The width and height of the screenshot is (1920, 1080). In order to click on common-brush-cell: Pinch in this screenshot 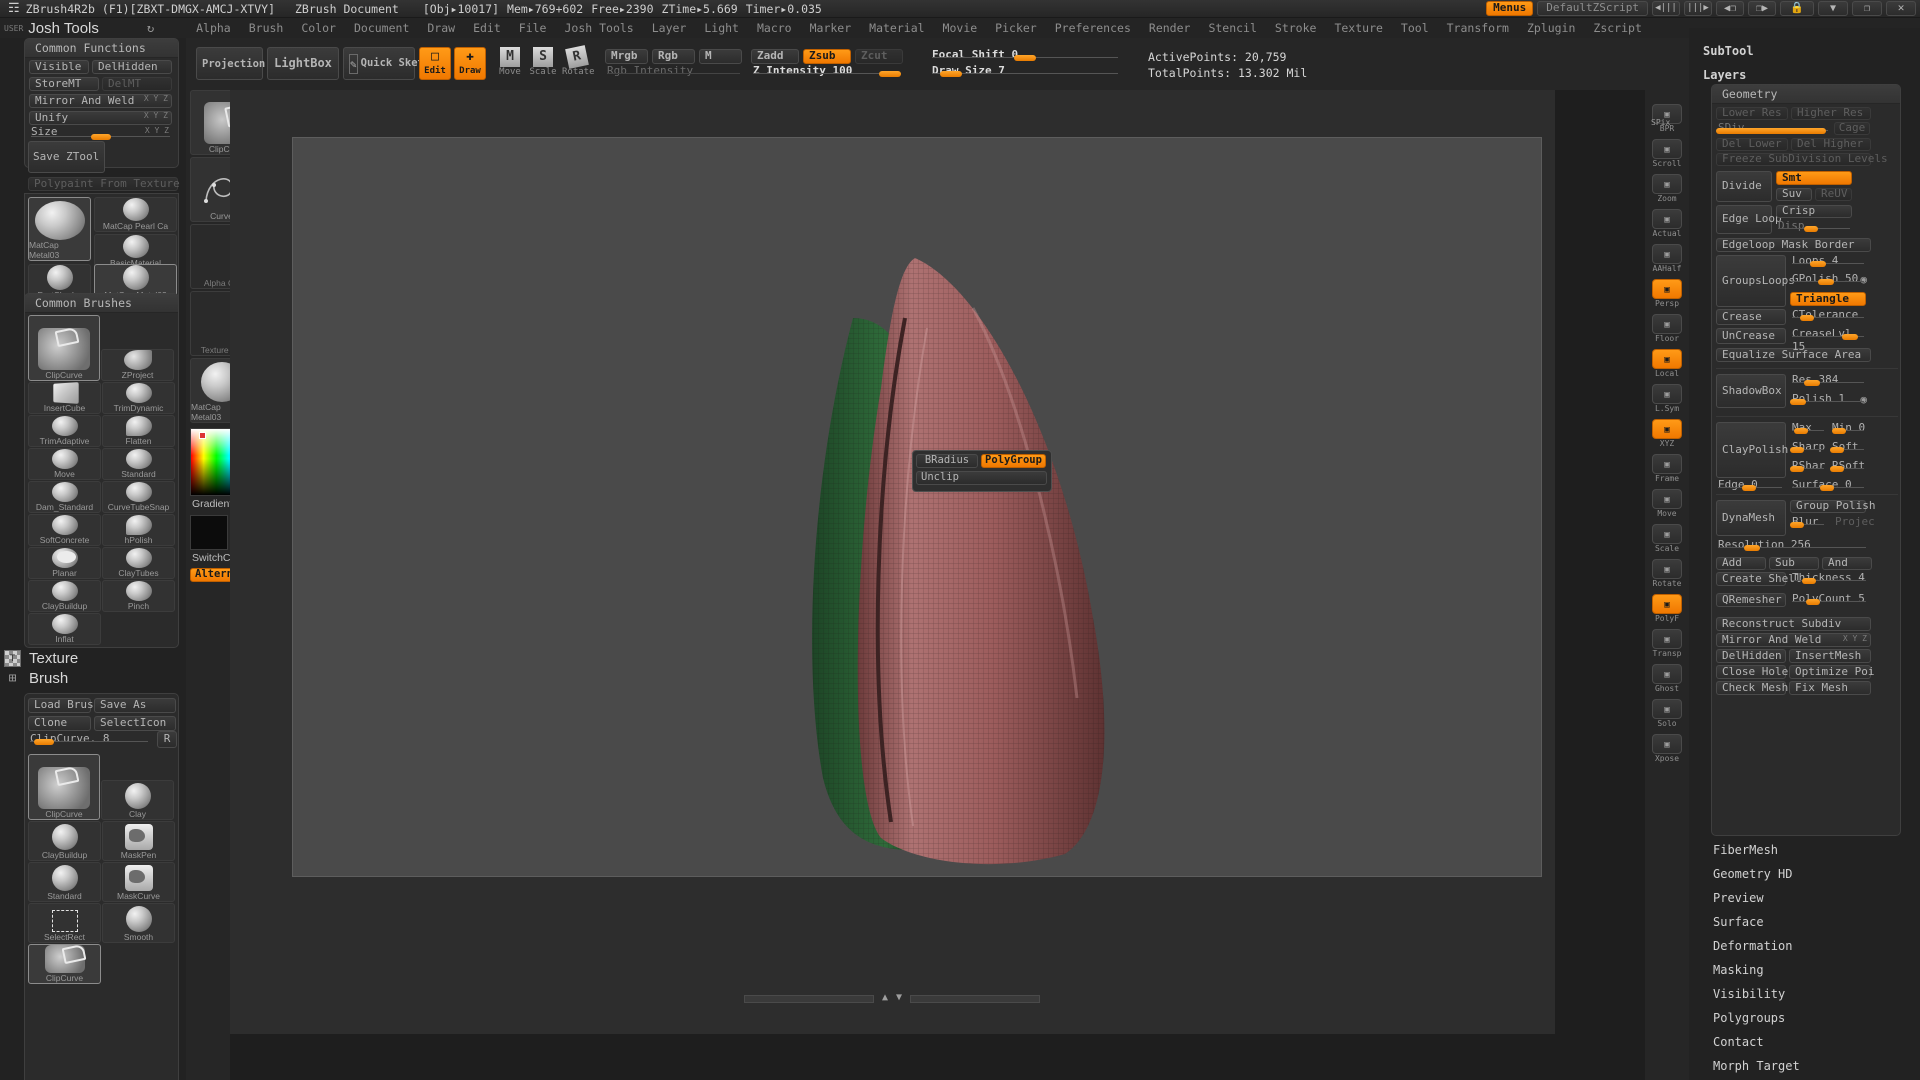, I will do `click(138, 596)`.